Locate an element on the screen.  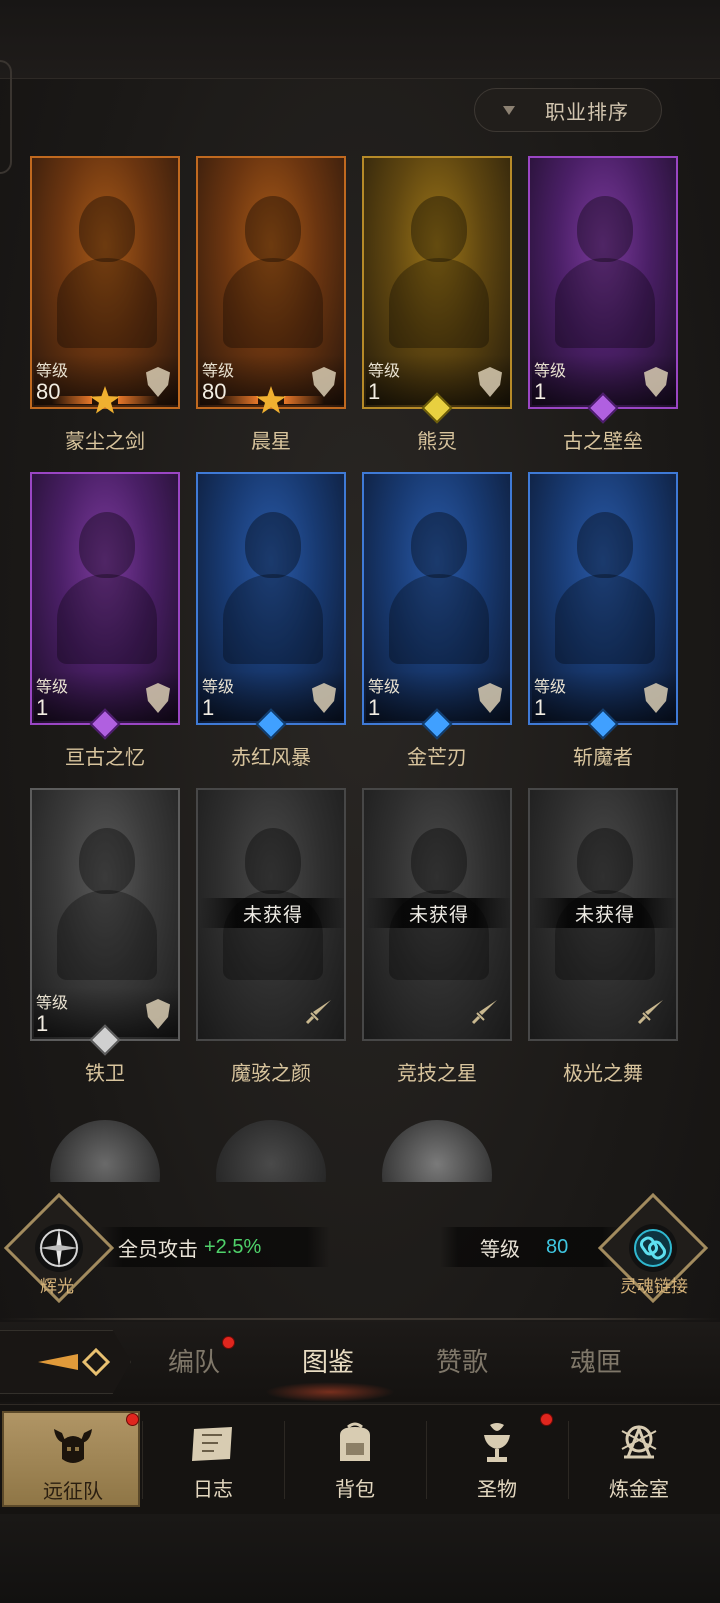
hero-card: 等级 80 晨星 is located at coordinates (271, 304).